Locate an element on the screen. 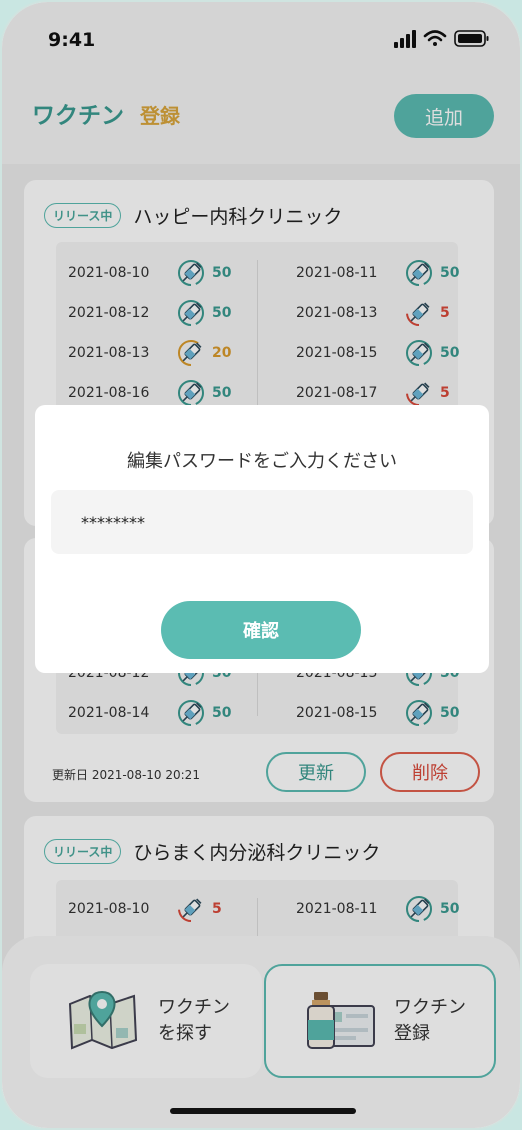  confirm-button: 確認 is located at coordinates (261, 630).